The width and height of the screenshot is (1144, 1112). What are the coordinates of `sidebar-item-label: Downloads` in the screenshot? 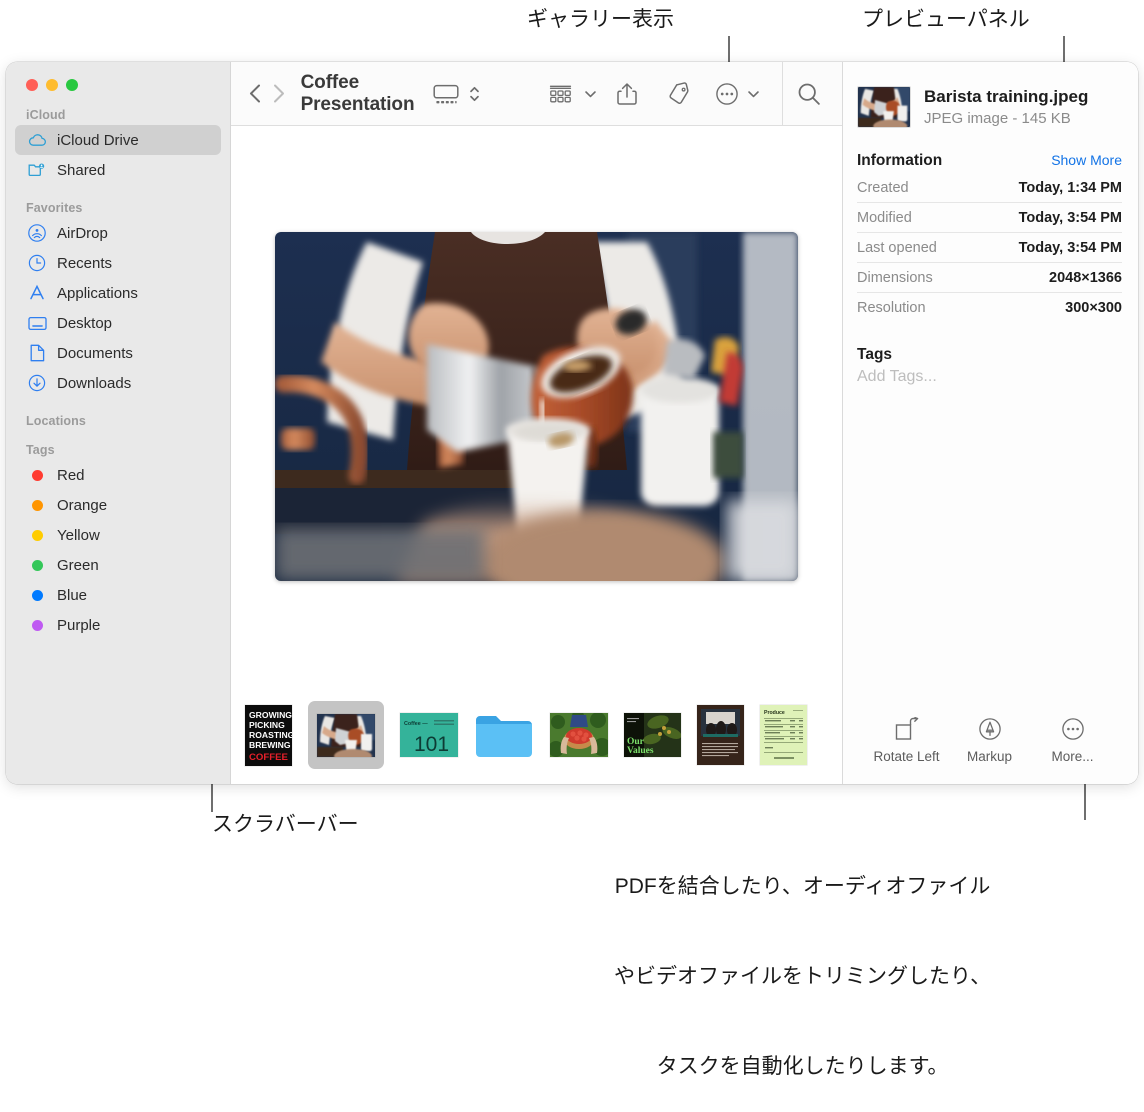 It's located at (94, 383).